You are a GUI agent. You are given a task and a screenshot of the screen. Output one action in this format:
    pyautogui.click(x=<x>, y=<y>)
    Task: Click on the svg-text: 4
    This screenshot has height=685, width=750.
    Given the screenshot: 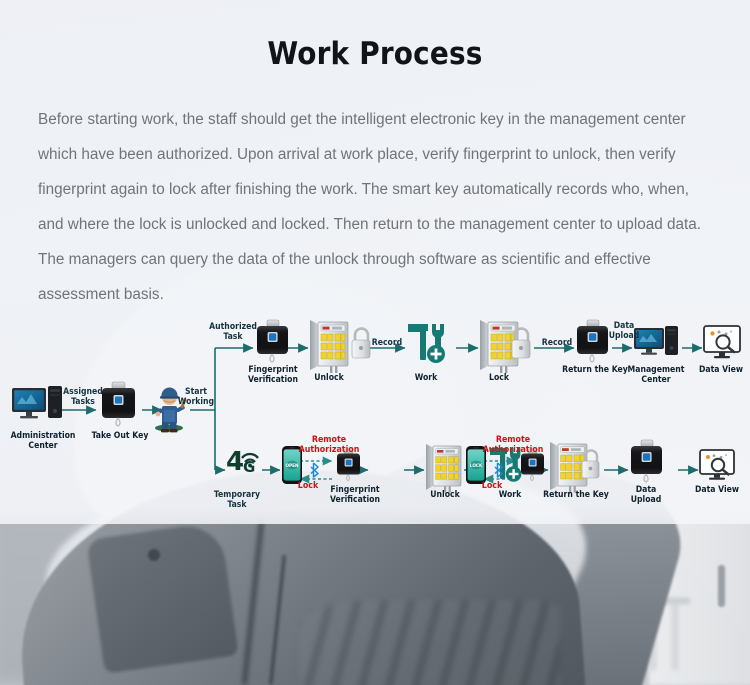 What is the action you would take?
    pyautogui.click(x=235, y=462)
    